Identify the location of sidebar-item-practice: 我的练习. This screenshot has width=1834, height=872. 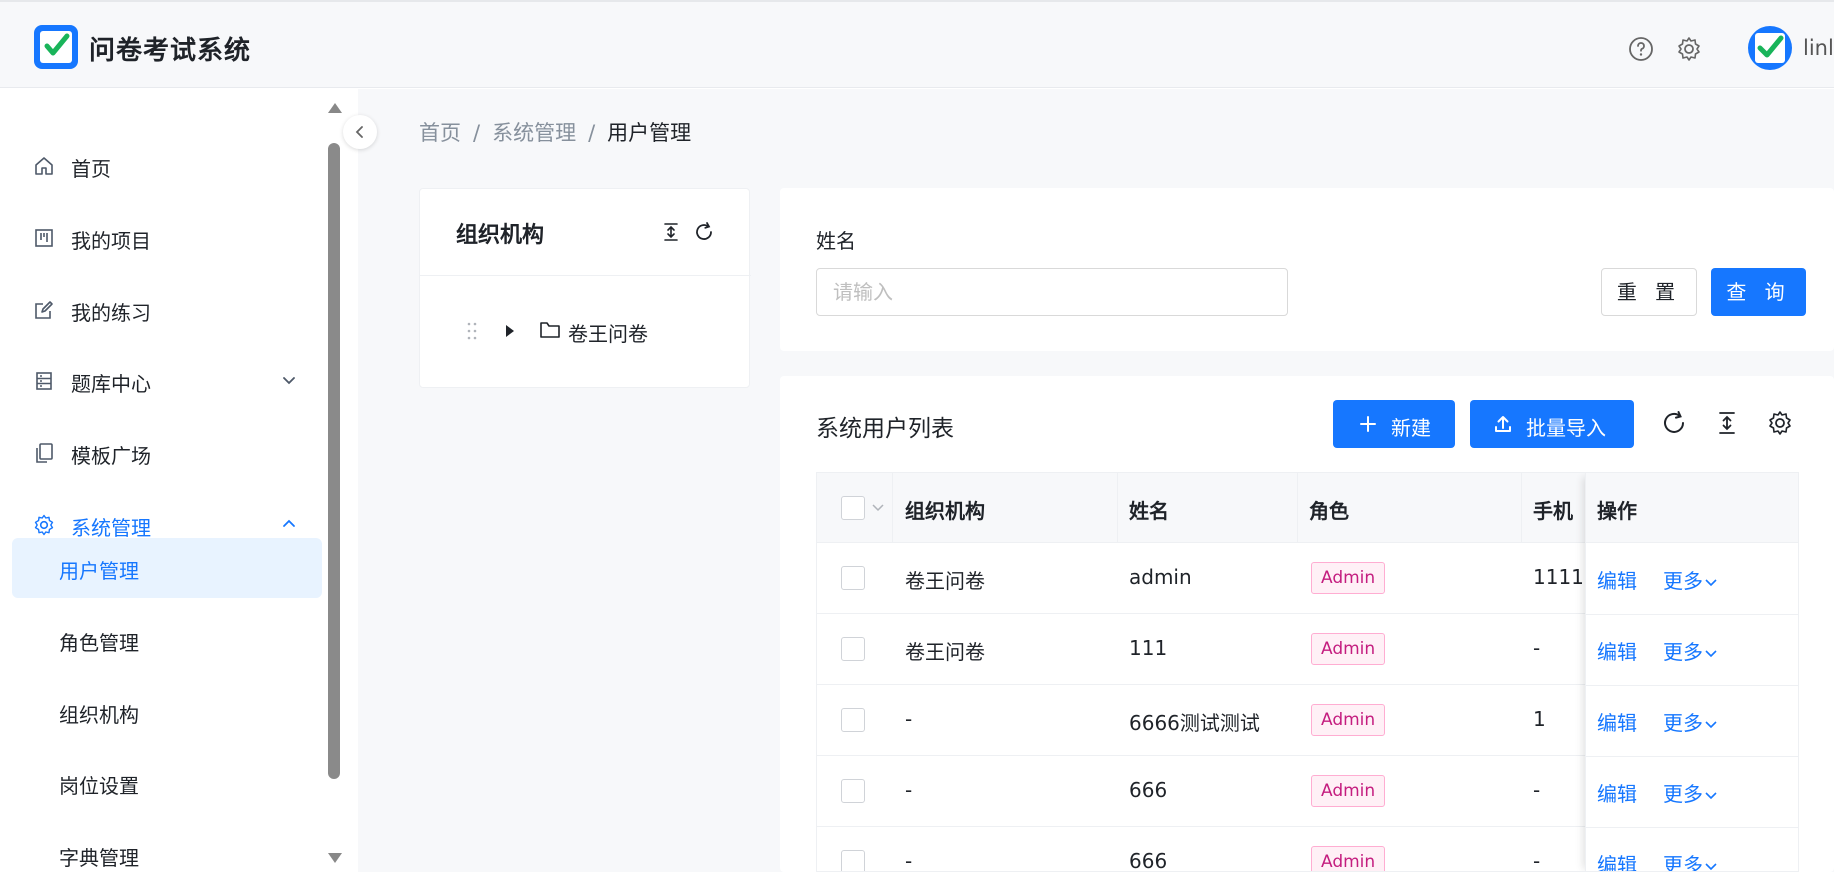
(165, 310).